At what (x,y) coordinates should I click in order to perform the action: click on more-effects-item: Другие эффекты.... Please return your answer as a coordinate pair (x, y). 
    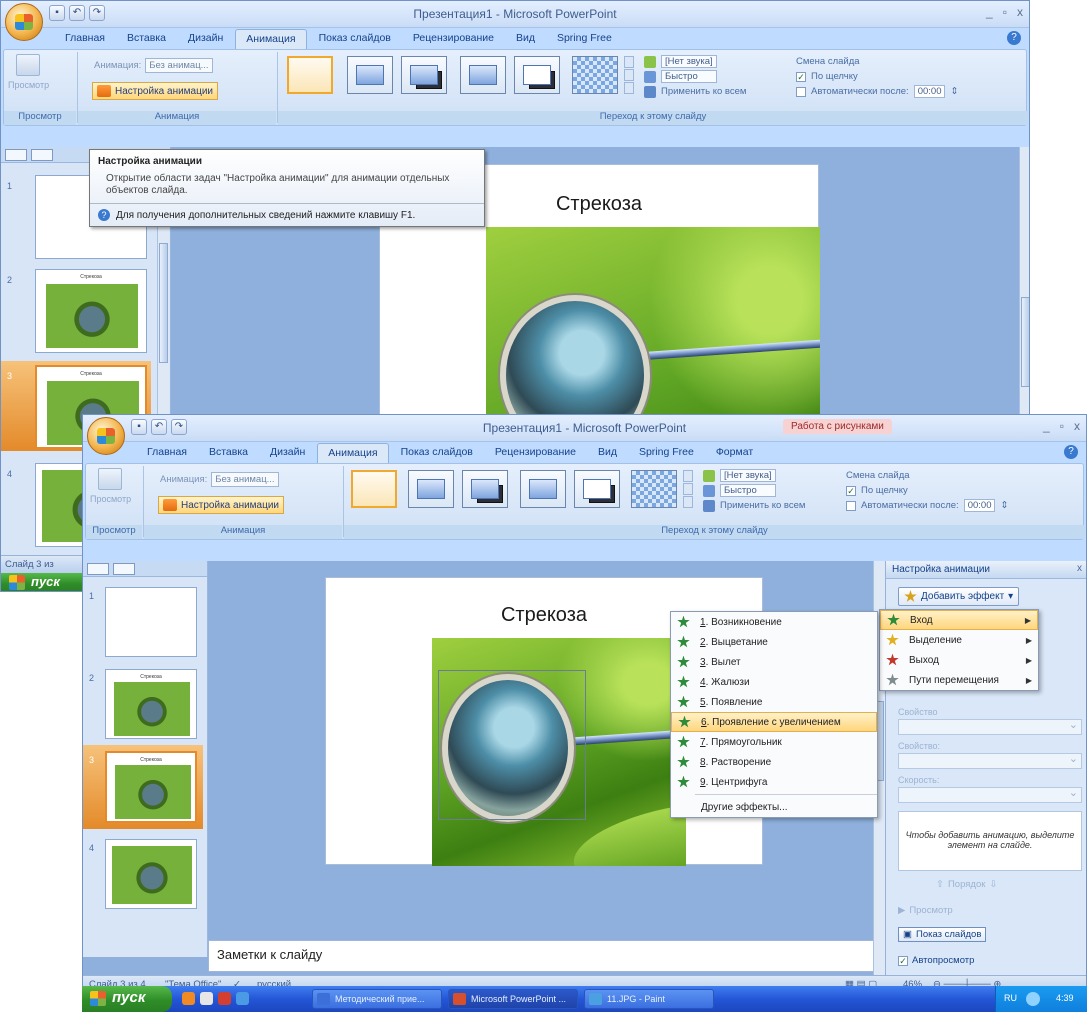
    Looking at the image, I should click on (774, 807).